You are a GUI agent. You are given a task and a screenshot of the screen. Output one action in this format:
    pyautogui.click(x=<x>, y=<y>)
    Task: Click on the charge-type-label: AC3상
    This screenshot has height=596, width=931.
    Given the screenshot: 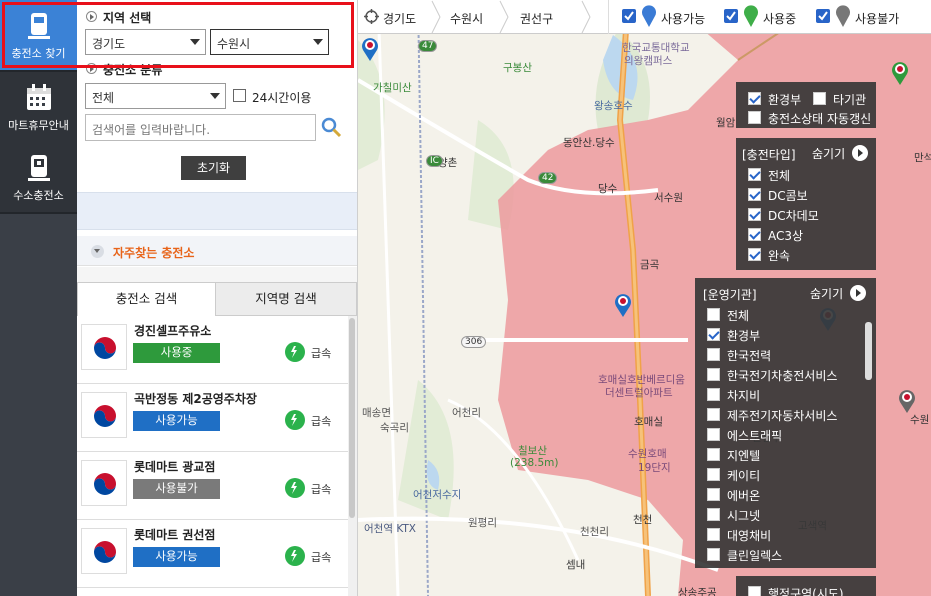 What is the action you would take?
    pyautogui.click(x=786, y=236)
    